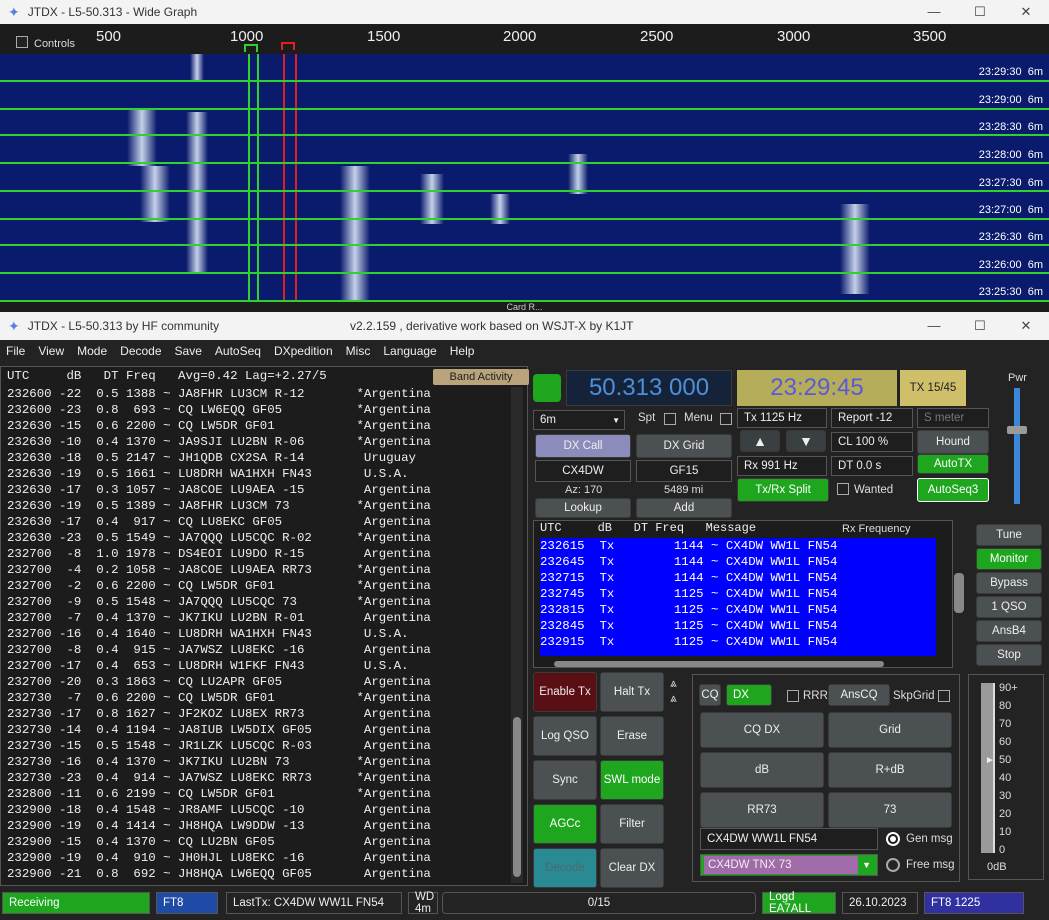  Describe the element at coordinates (1009, 607) in the screenshot. I see `one-qso-button: 1 QSO` at that location.